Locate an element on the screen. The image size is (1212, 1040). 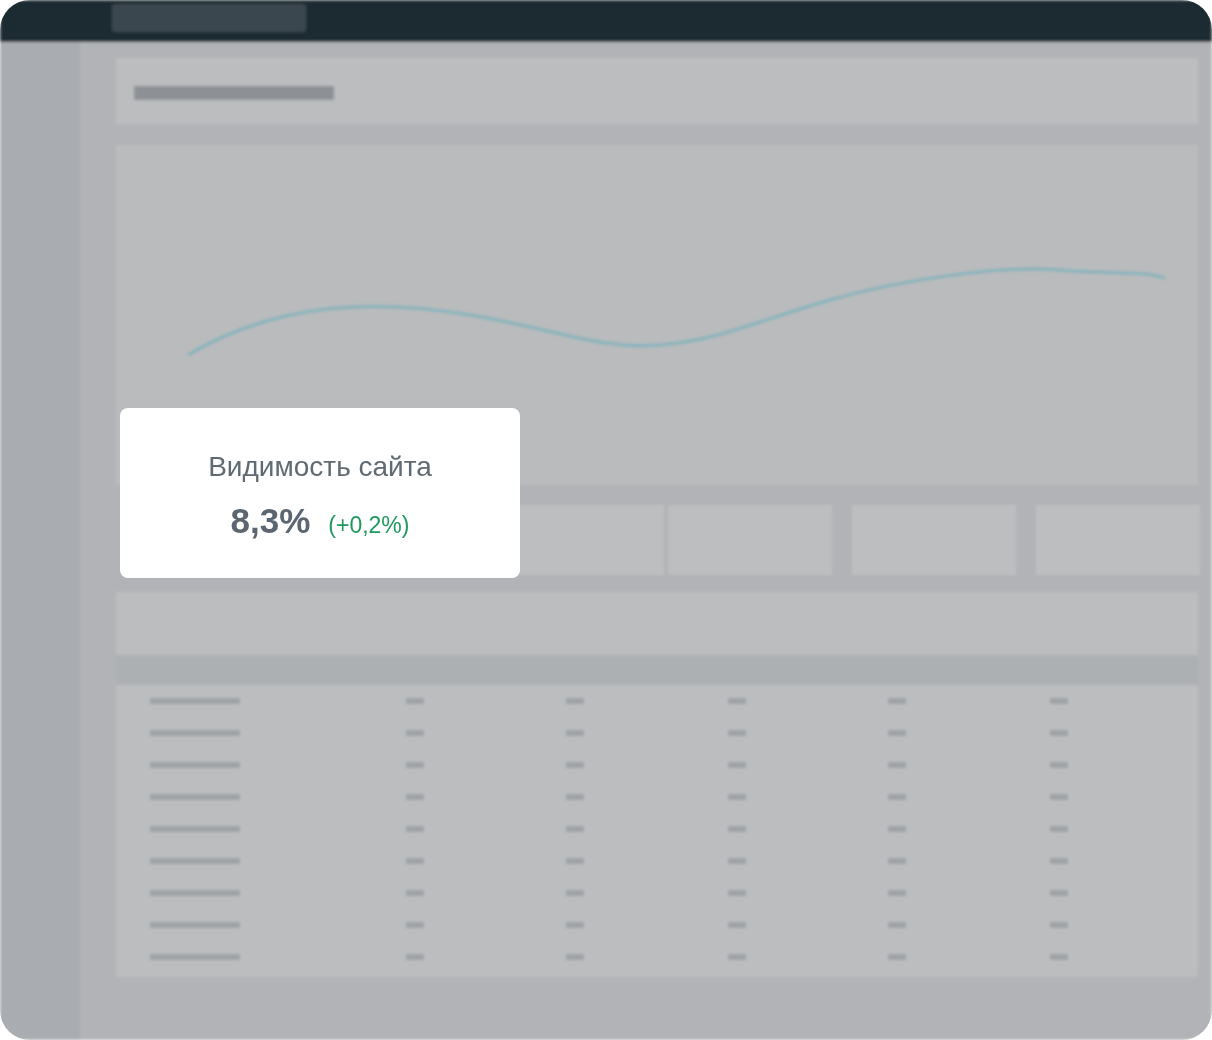
visibility-value: 8,3% is located at coordinates (270, 521).